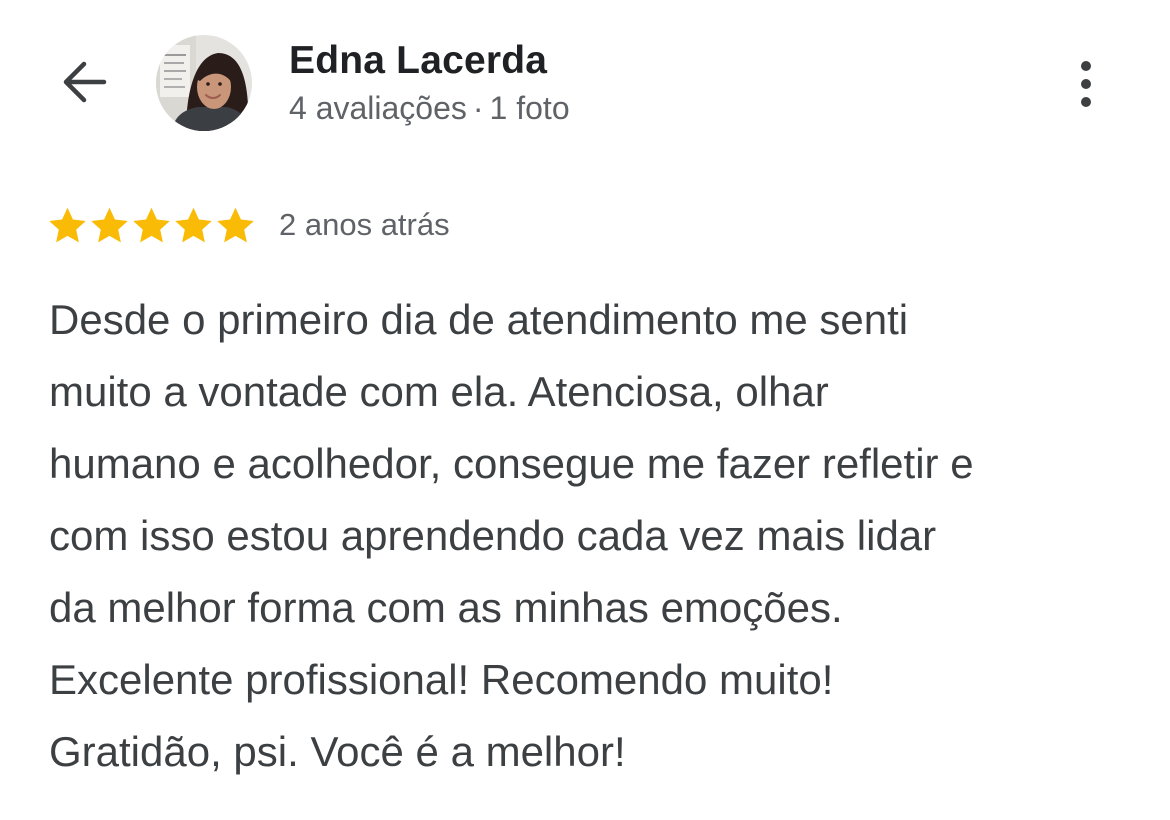 This screenshot has height=820, width=1170. I want to click on star-rating, so click(152, 225).